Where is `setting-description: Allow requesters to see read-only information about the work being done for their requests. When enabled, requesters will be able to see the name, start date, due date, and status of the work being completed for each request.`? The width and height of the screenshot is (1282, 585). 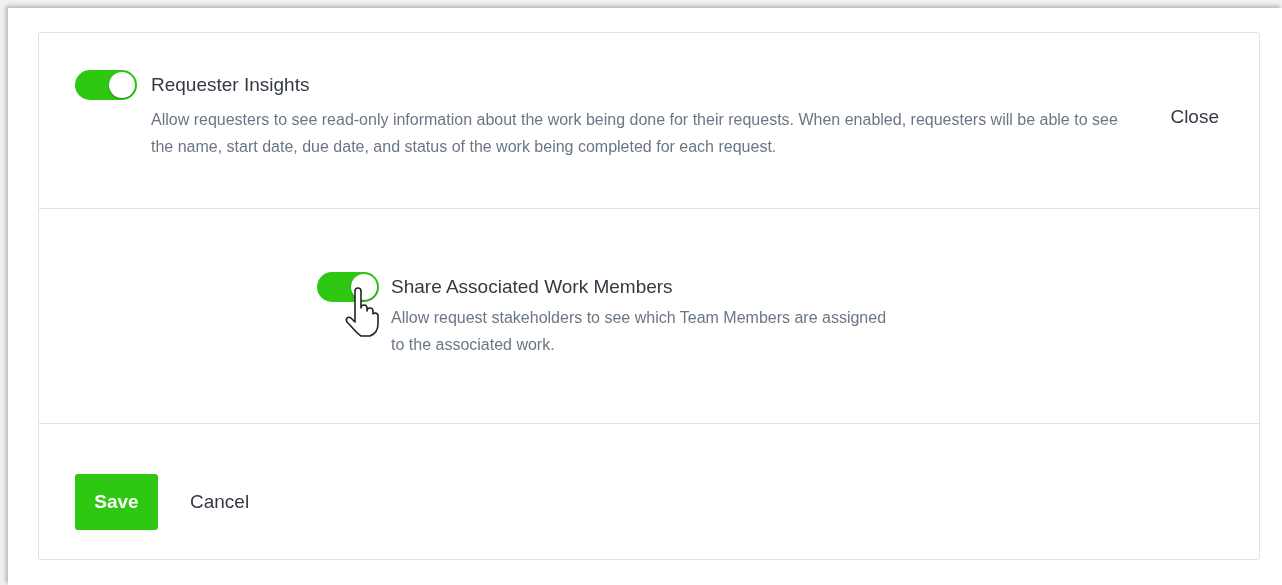 setting-description: Allow requesters to see read-only information about the work being done for their requests. When enabled, requesters will be able to see the name, start date, due date, and status of the work being completed for each request. is located at coordinates (635, 133).